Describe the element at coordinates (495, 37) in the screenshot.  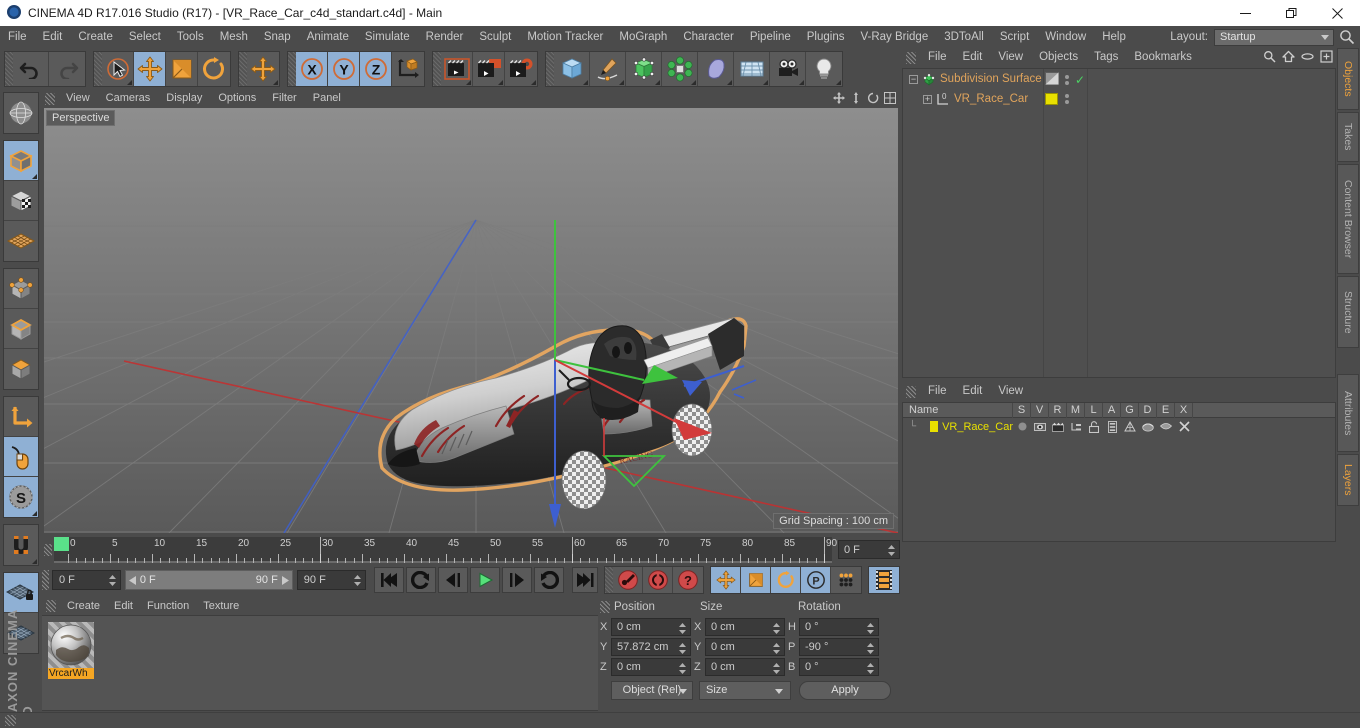
I see `menu-sculpt: Sculpt` at that location.